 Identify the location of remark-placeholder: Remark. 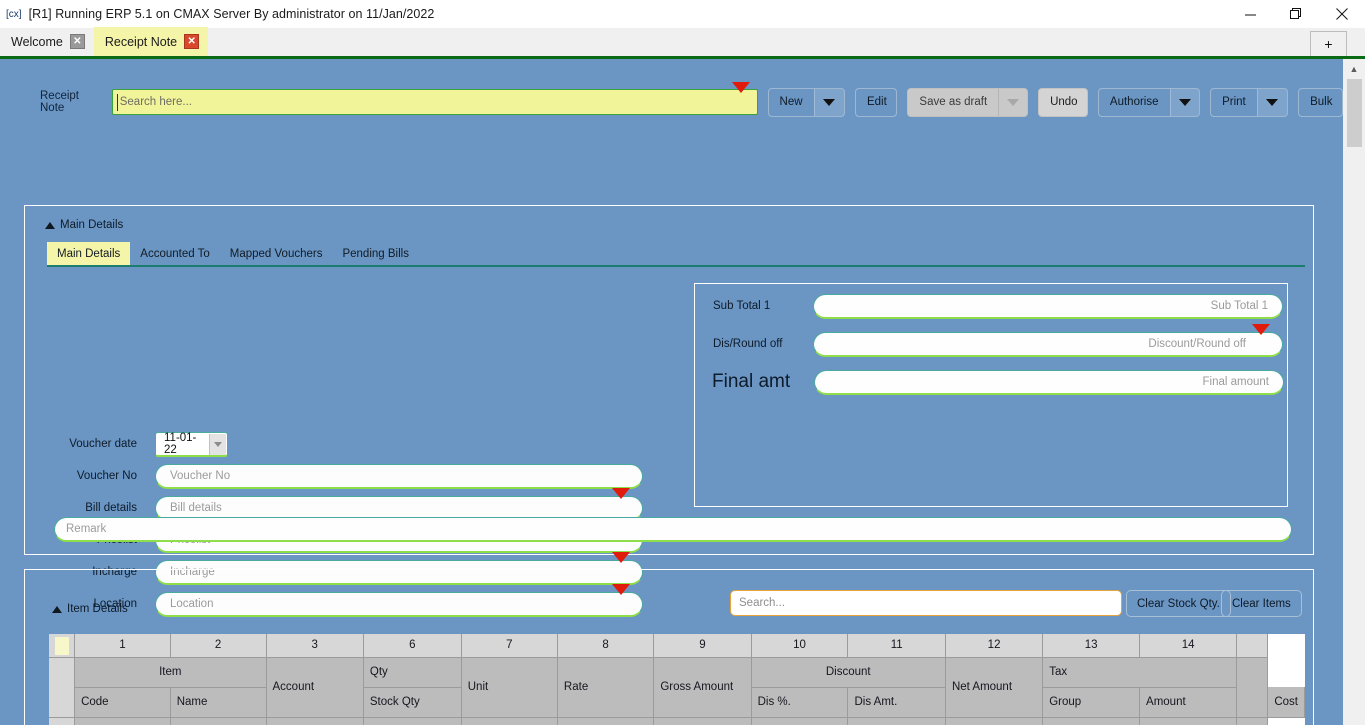
(86, 529).